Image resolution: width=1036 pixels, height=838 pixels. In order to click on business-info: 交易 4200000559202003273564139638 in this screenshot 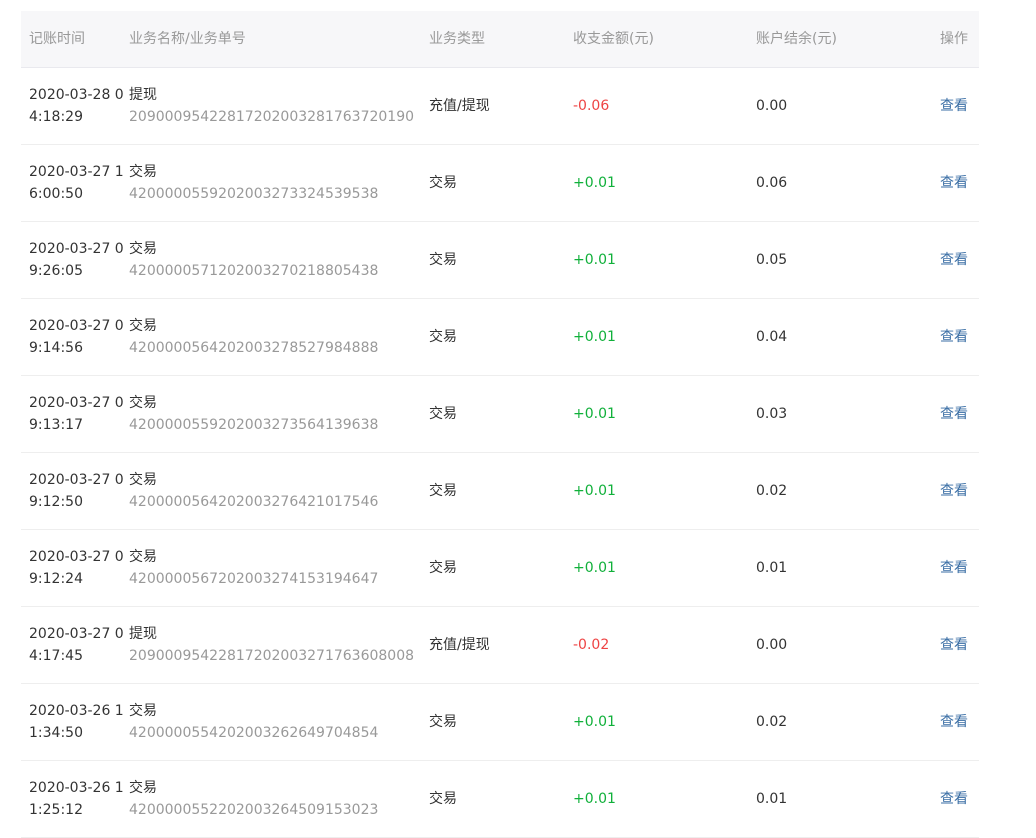, I will do `click(253, 414)`.